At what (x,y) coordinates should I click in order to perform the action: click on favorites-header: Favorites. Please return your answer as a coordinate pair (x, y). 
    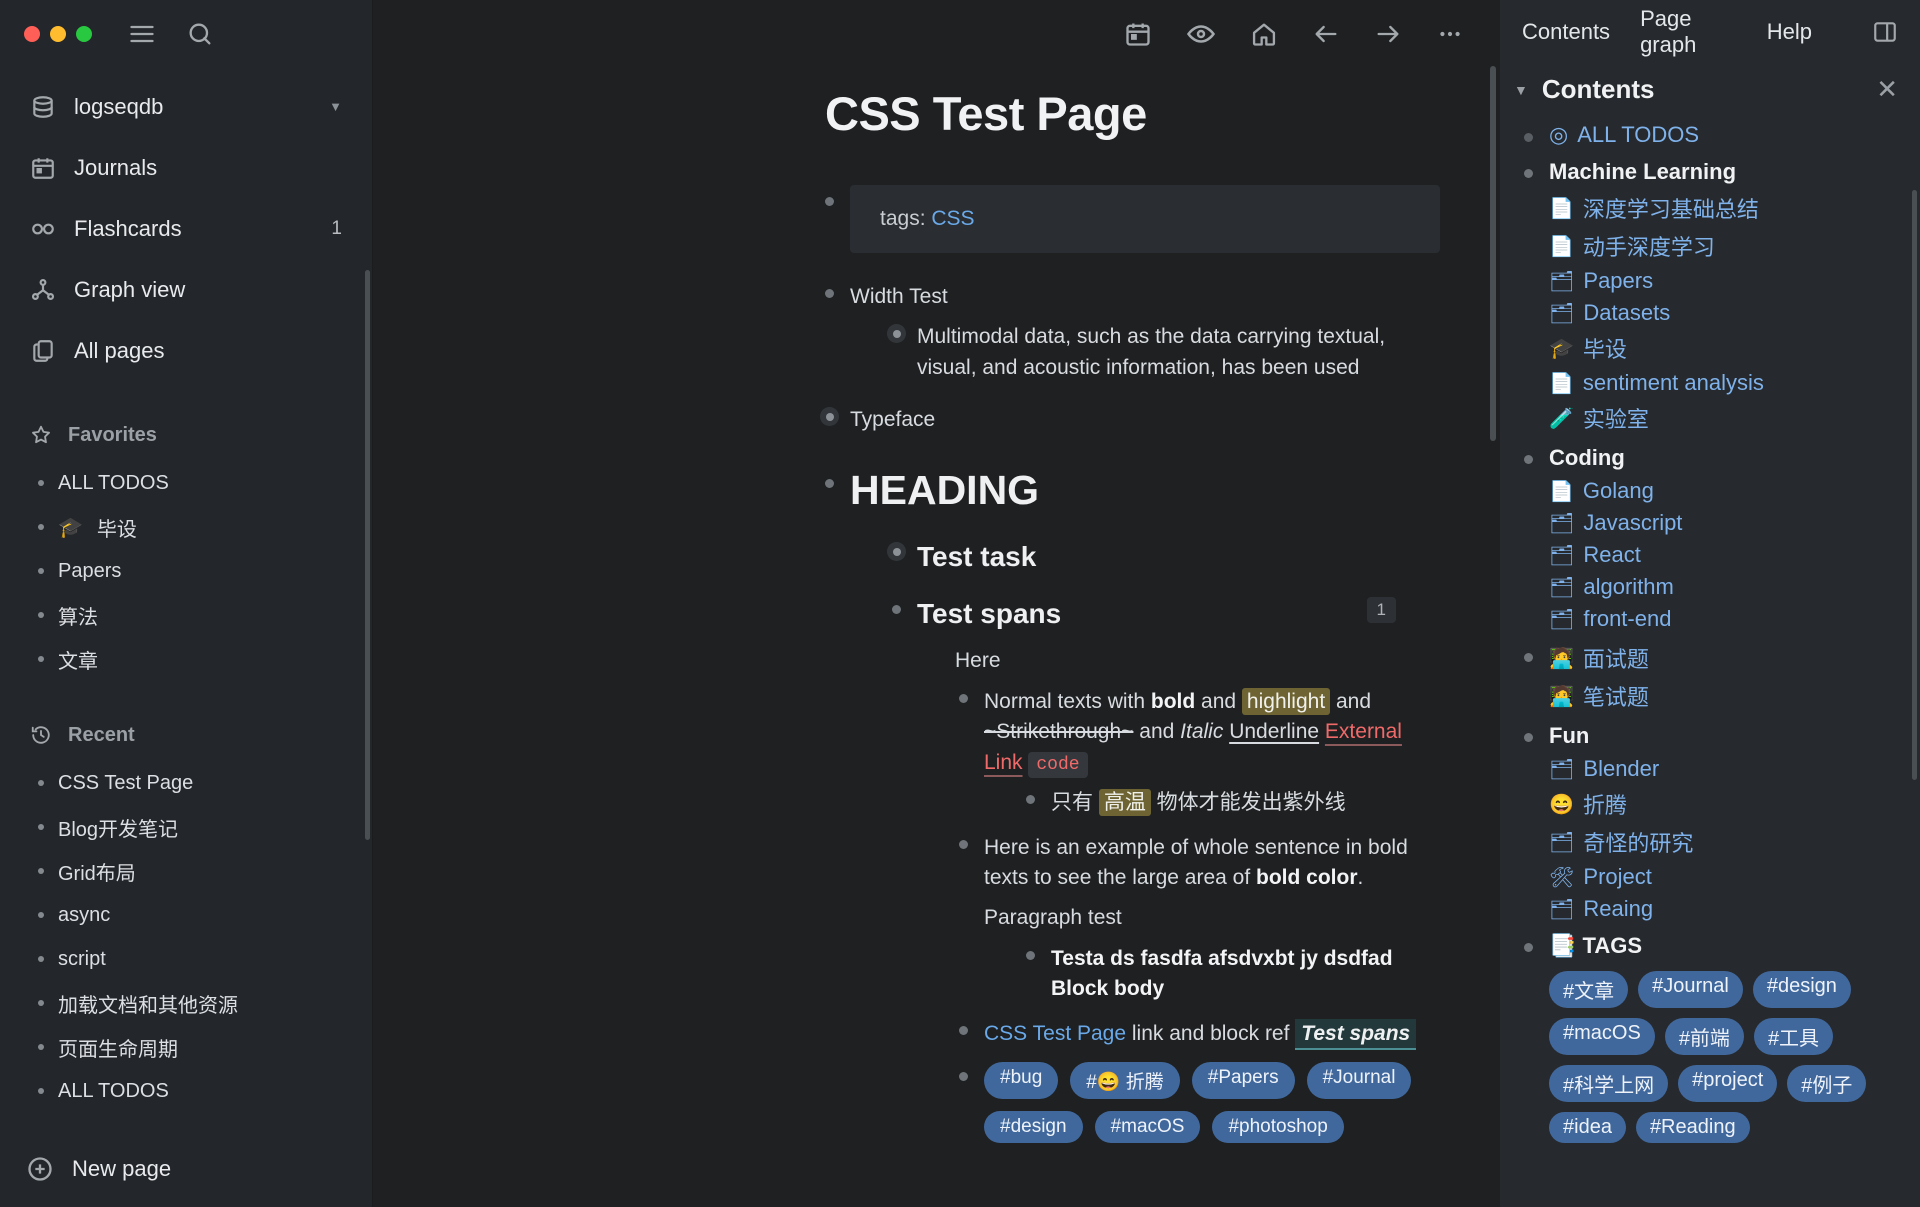
    Looking at the image, I should click on (186, 435).